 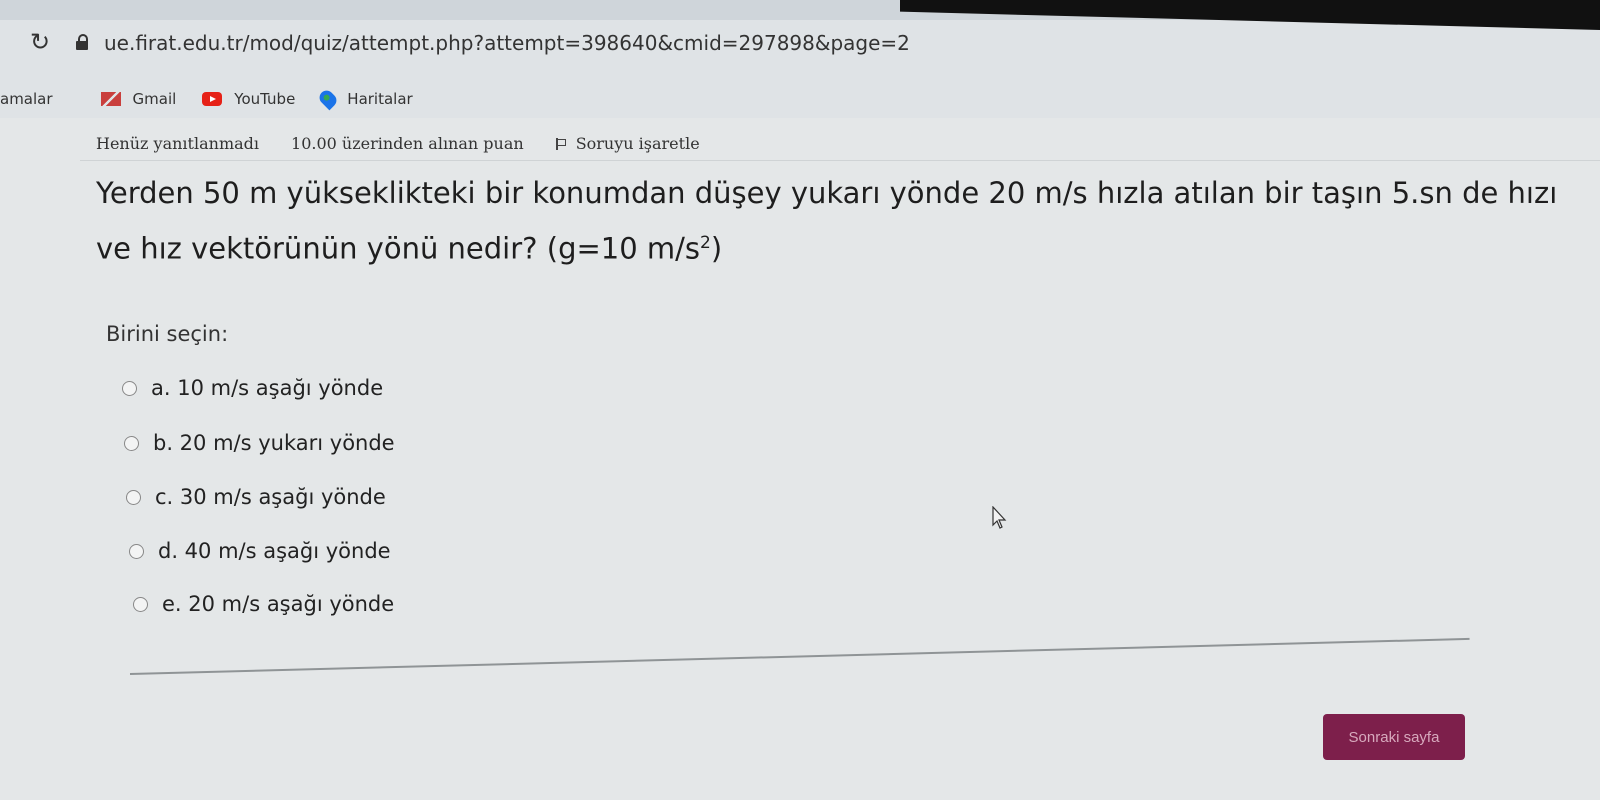 What do you see at coordinates (328, 99) in the screenshot?
I see `maps-icon` at bounding box center [328, 99].